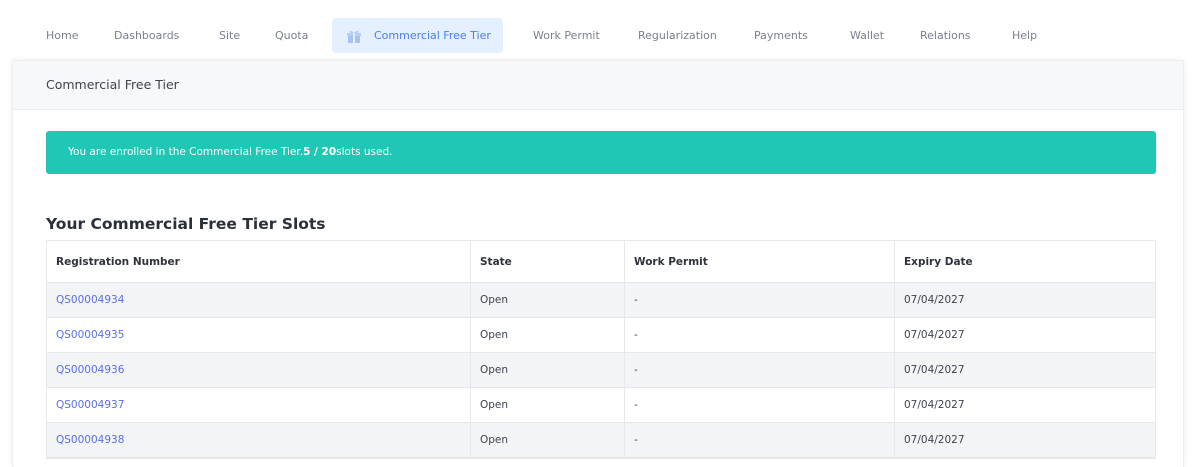 This screenshot has height=467, width=1196. I want to click on registration-number-link: QS00004935, so click(90, 335).